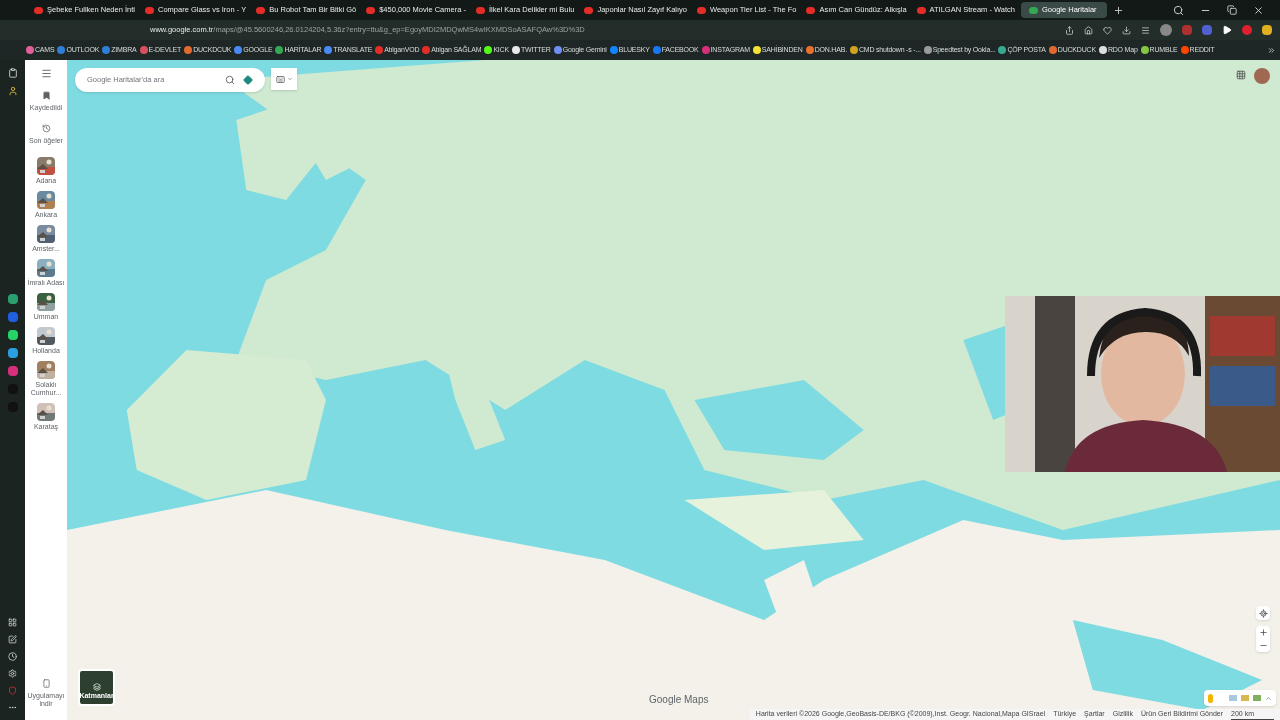 The height and width of the screenshot is (720, 1280). I want to click on settings-icon, so click(12, 673).